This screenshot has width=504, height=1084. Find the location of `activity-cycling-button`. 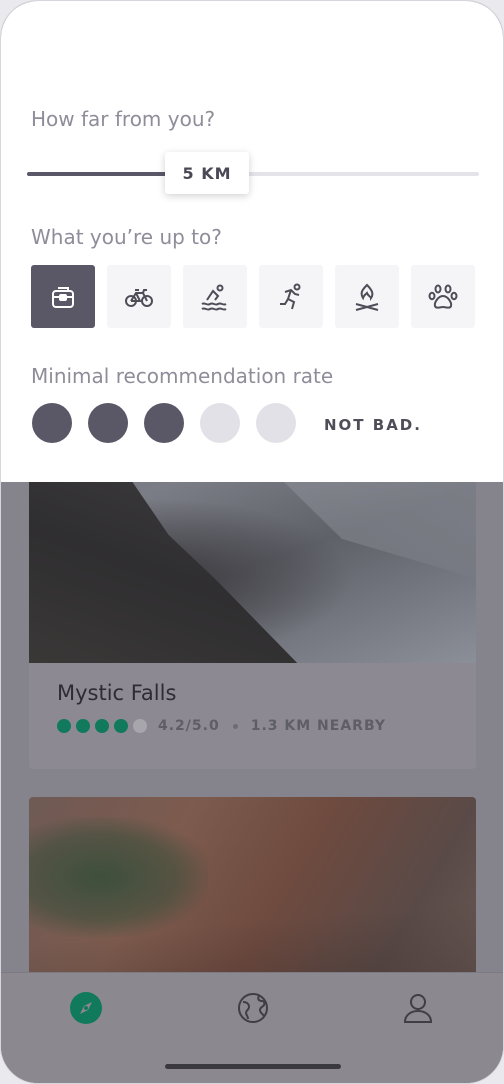

activity-cycling-button is located at coordinates (139, 296).